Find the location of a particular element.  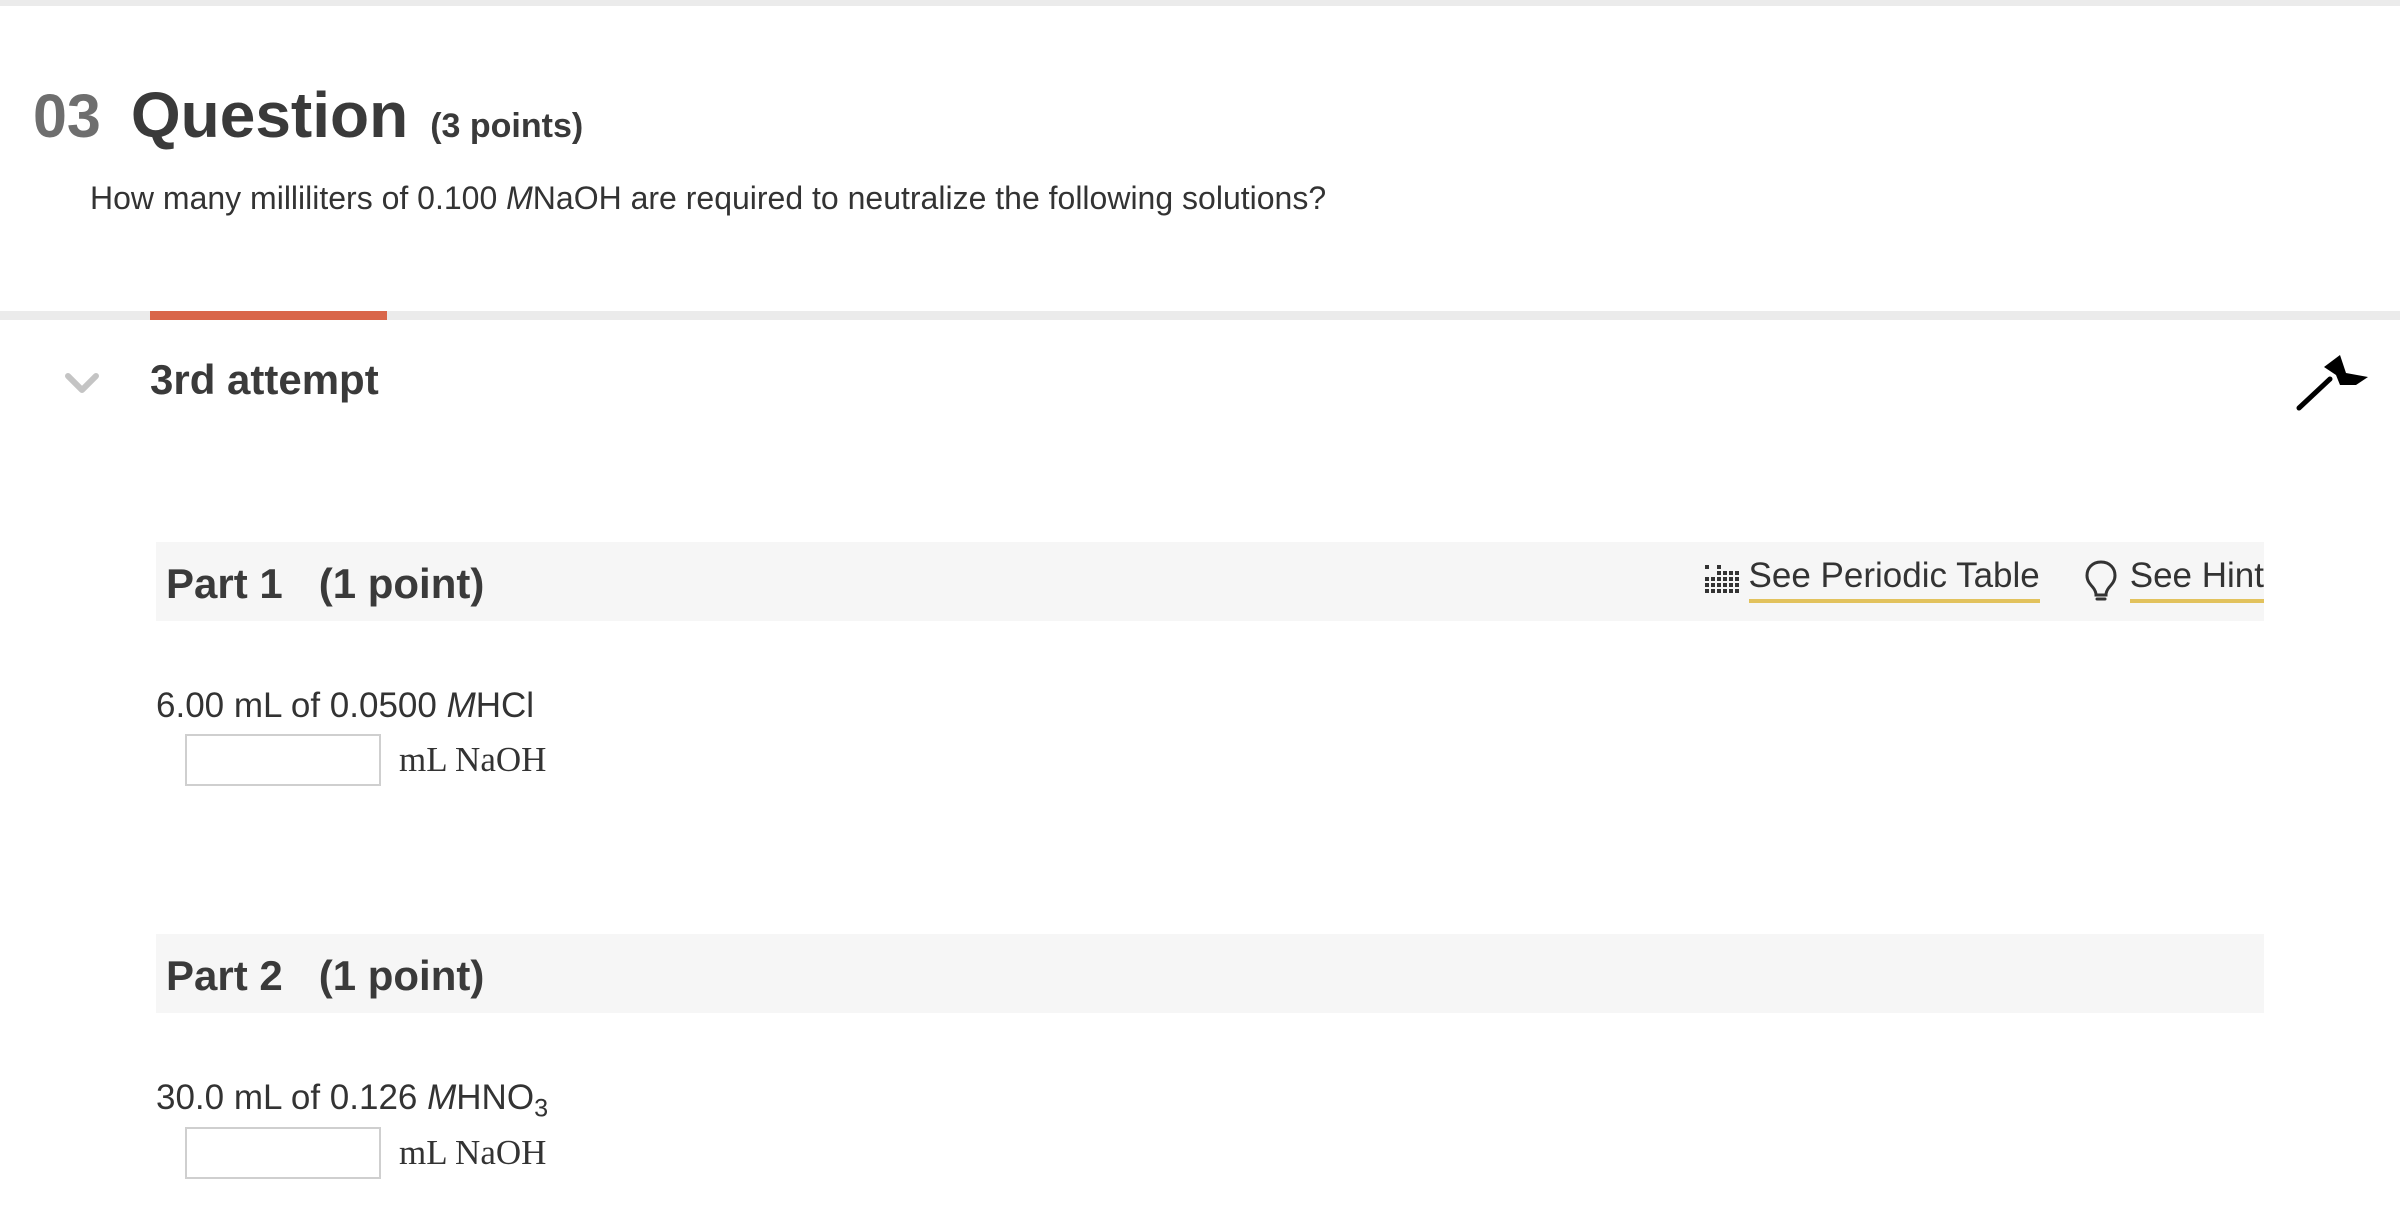

see-hint-link: See Hint is located at coordinates (2196, 579).